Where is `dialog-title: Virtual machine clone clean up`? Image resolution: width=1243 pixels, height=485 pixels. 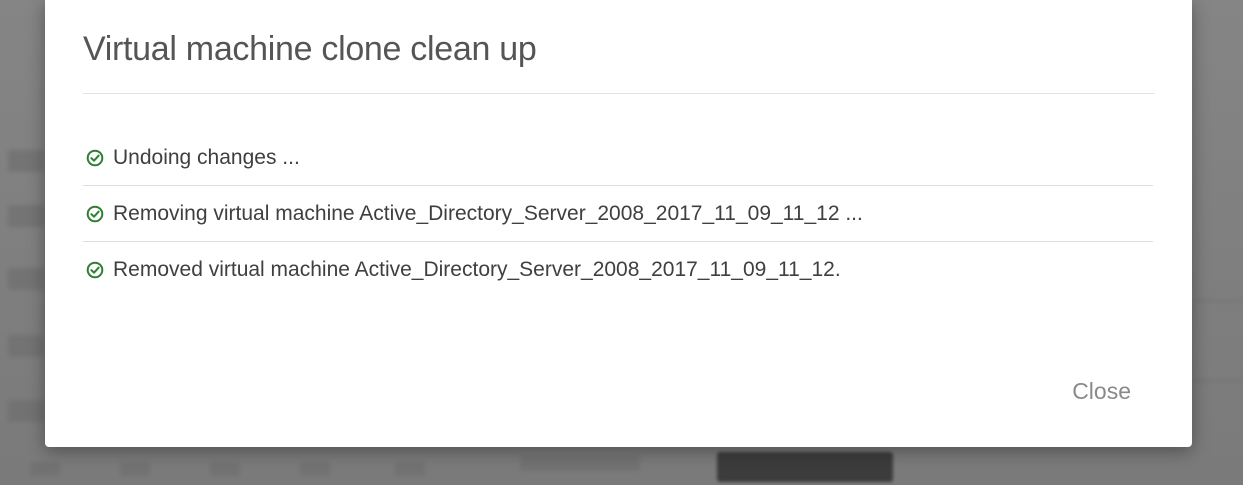
dialog-title: Virtual machine clone clean up is located at coordinates (310, 49).